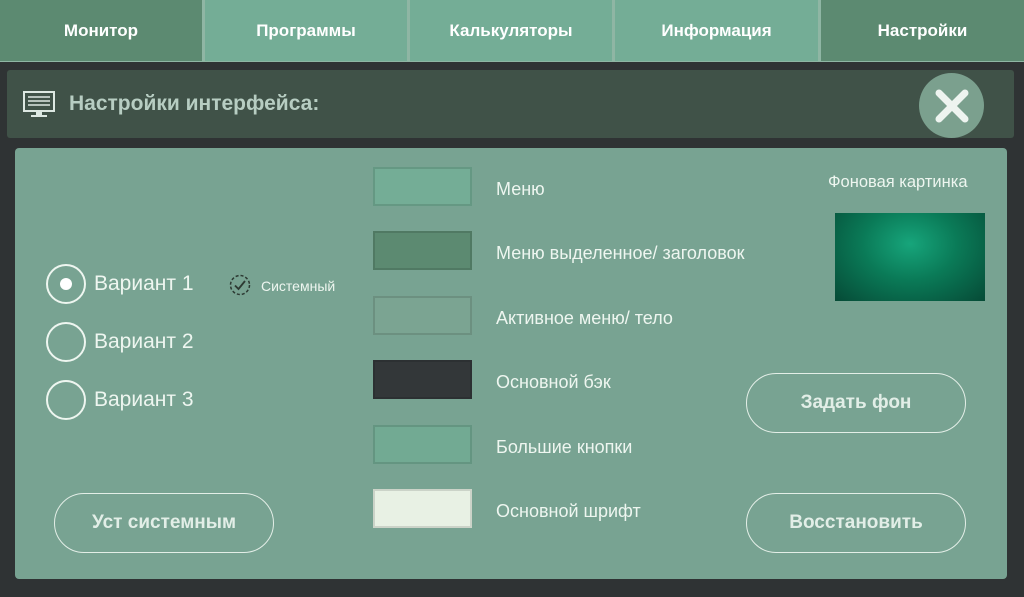  I want to click on main-background-color-swatch, so click(422, 379).